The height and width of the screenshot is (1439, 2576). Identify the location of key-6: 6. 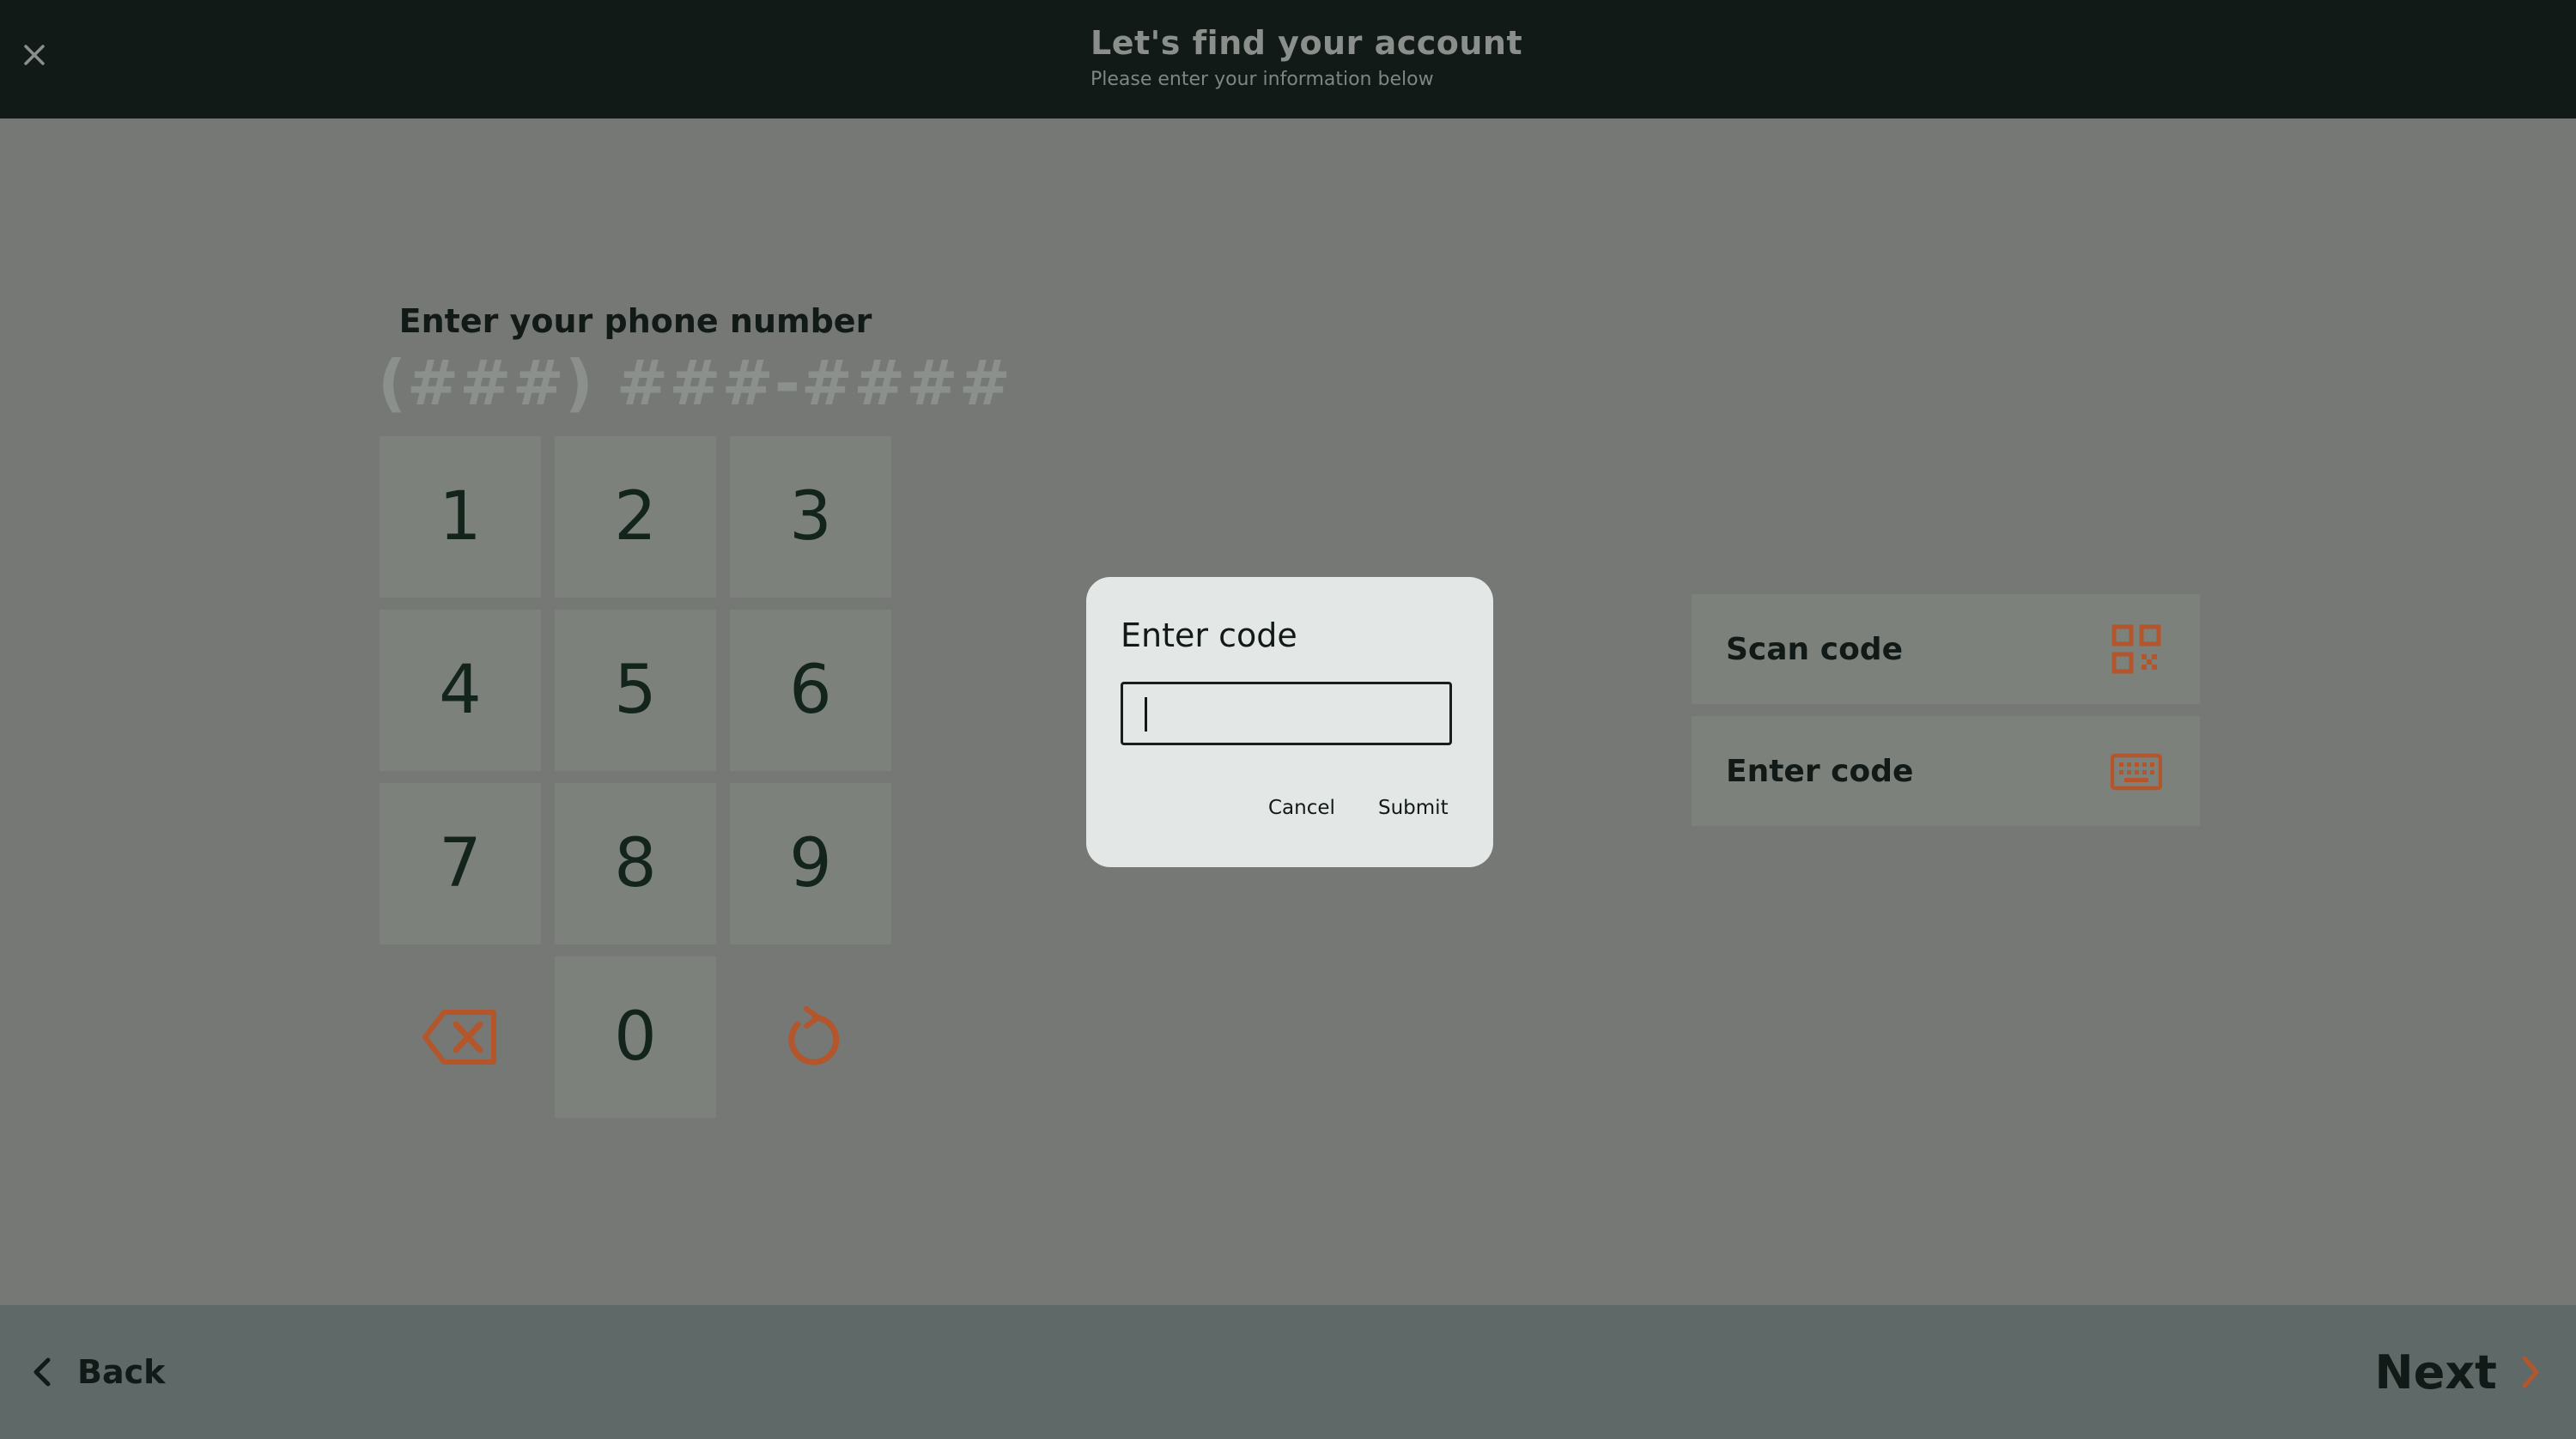
(810, 690).